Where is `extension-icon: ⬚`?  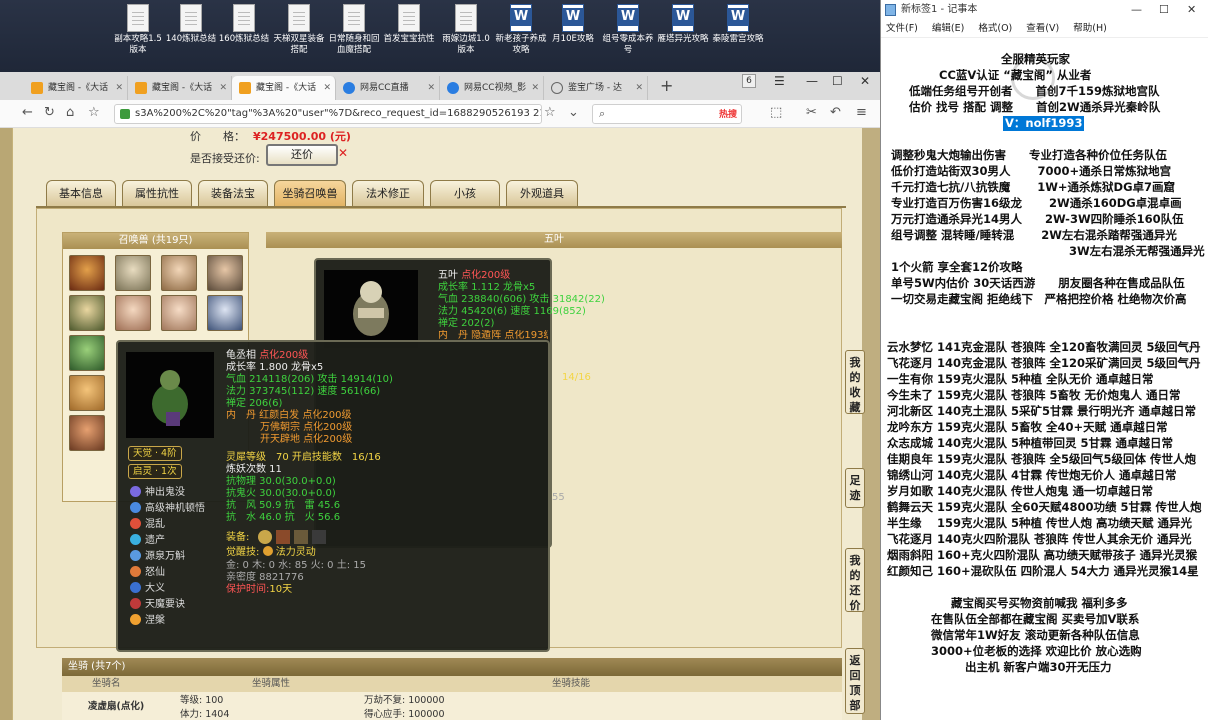 extension-icon: ⬚ is located at coordinates (776, 112).